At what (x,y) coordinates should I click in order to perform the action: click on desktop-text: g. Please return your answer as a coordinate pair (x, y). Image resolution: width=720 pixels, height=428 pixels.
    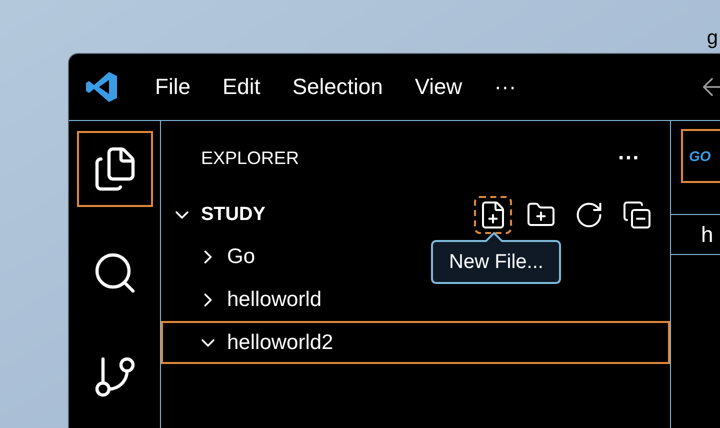
    Looking at the image, I should click on (712, 38).